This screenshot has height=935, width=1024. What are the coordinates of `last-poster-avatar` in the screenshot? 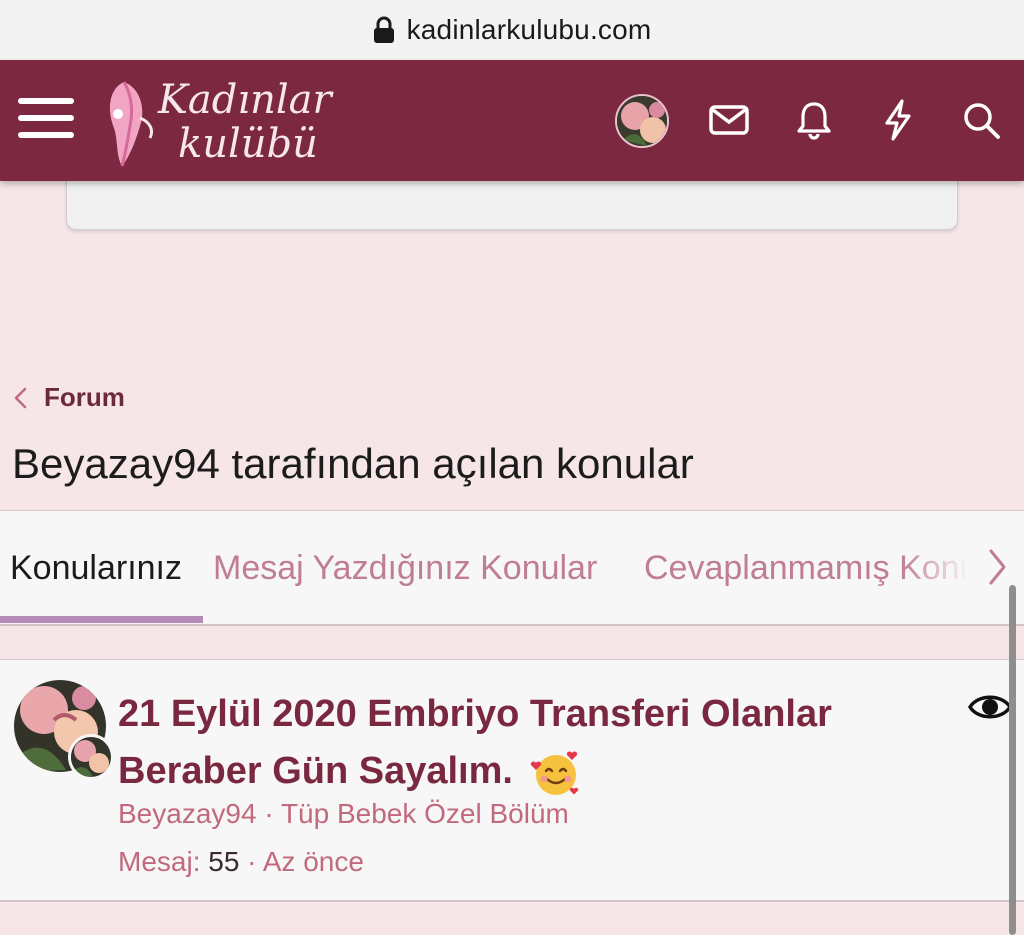 It's located at (91, 757).